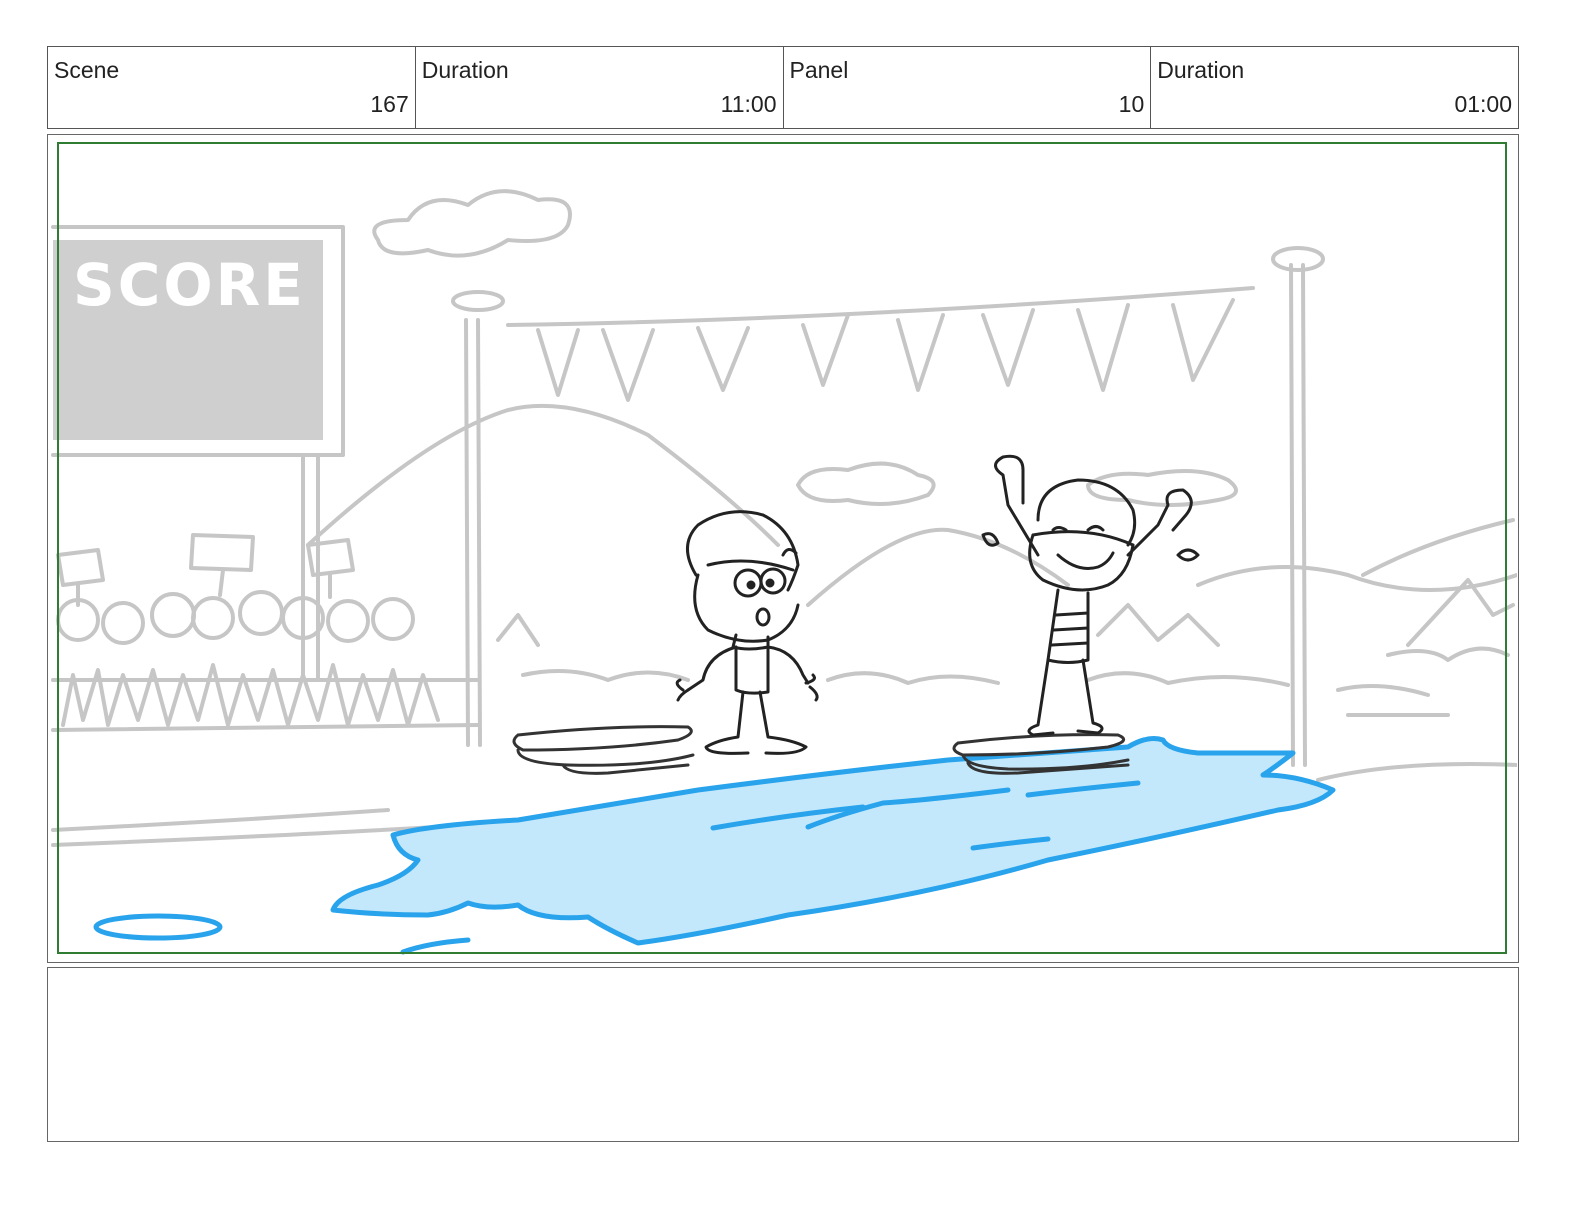 The height and width of the screenshot is (1224, 1584). I want to click on sled-left, so click(603, 750).